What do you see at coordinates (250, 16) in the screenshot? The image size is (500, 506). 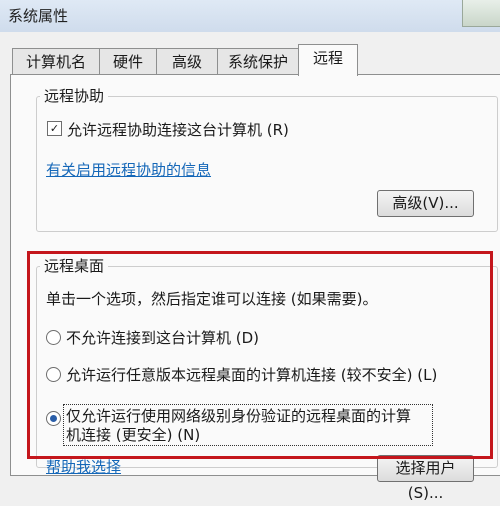 I see `title-bar: 系统属性` at bounding box center [250, 16].